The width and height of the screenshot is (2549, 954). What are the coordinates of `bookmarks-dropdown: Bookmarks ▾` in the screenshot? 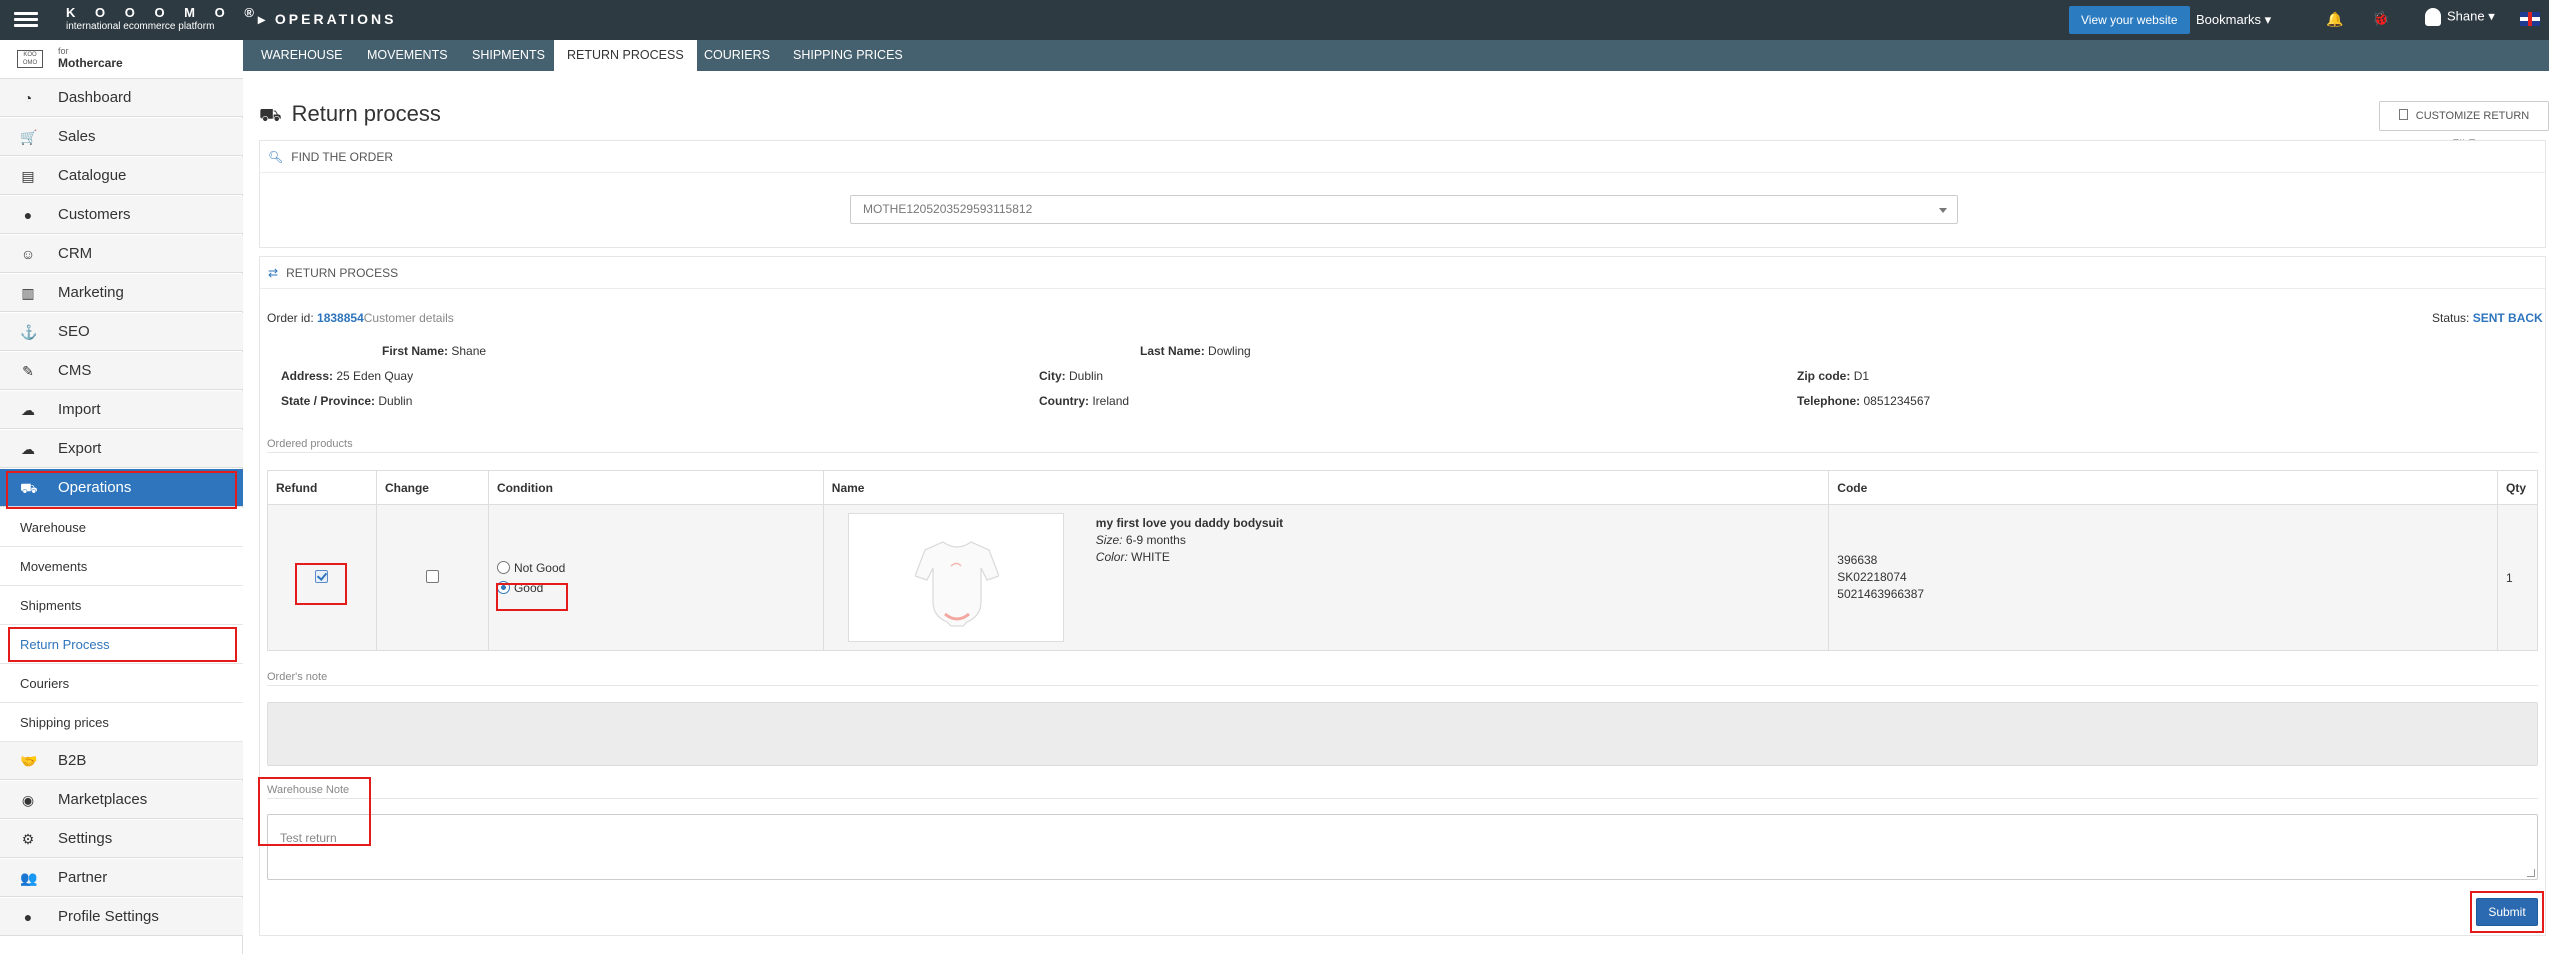 It's located at (2233, 20).